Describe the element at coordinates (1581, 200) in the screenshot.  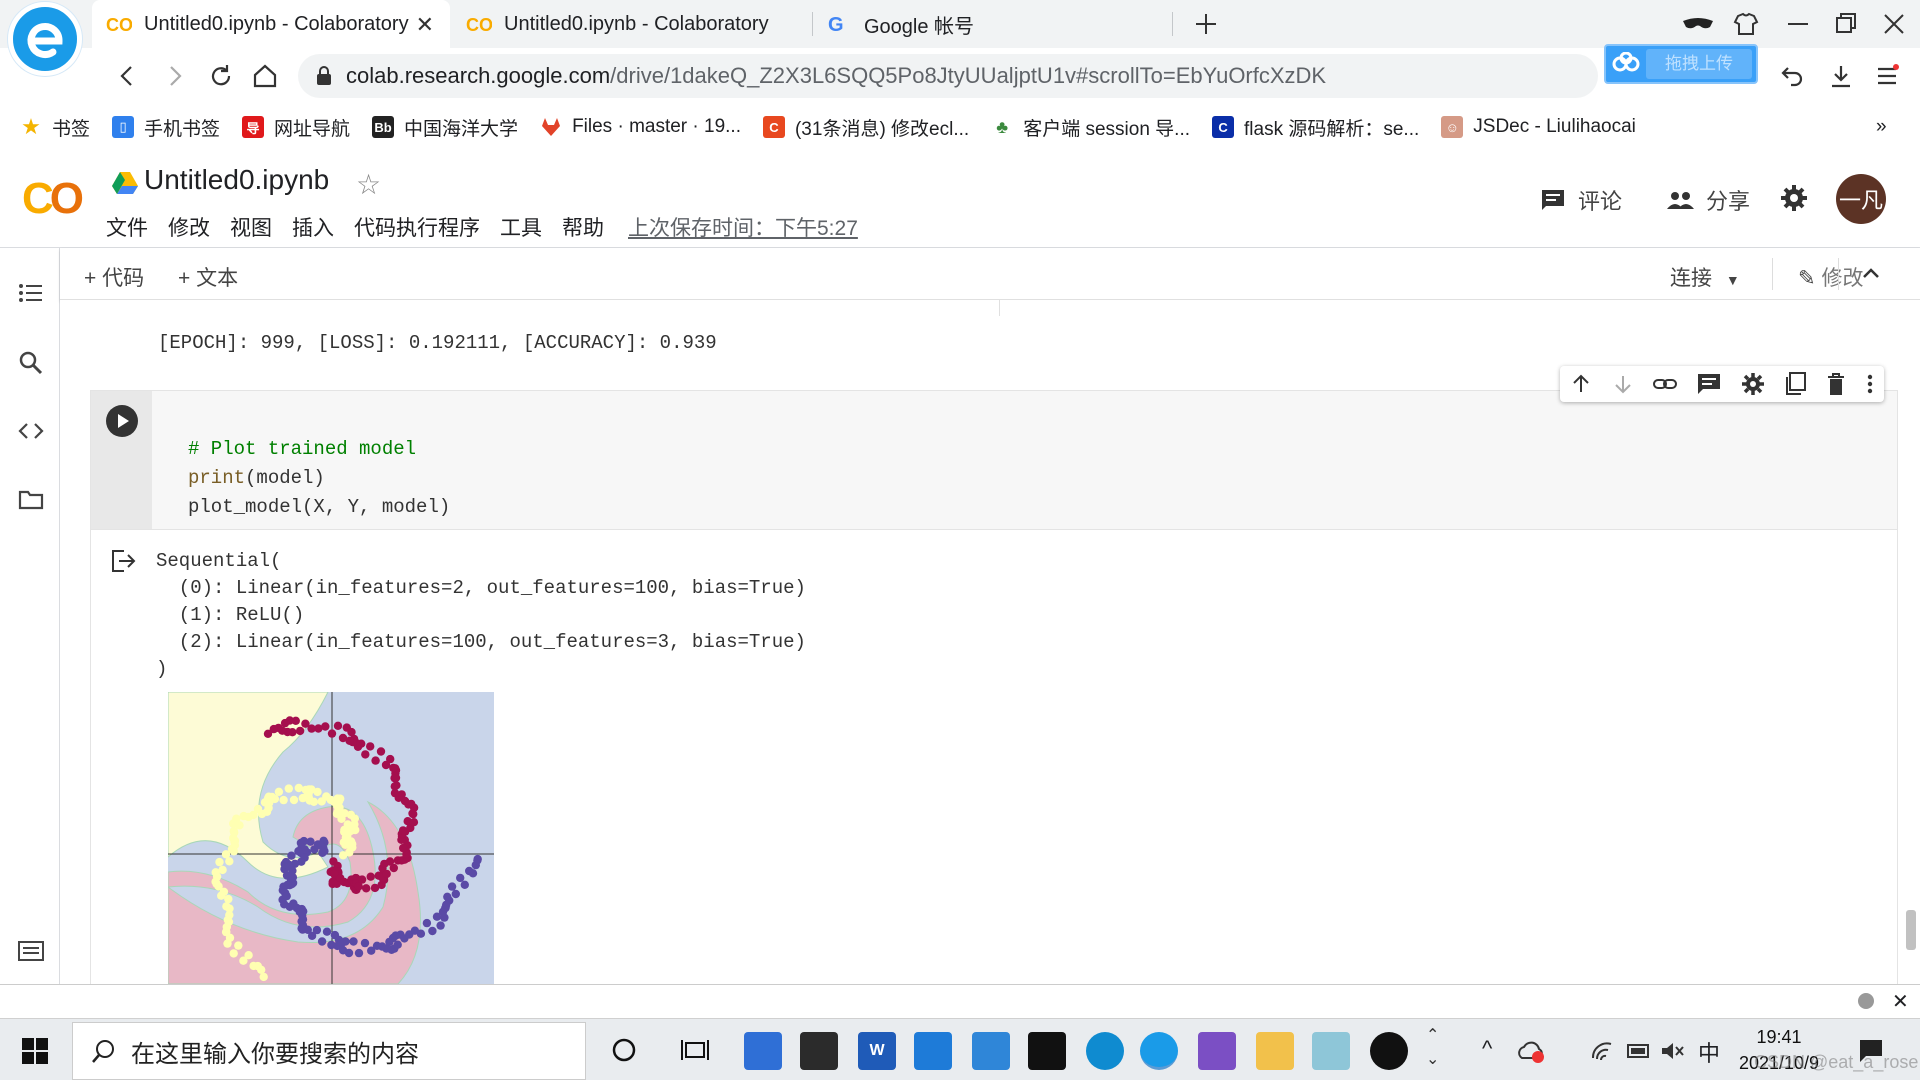
I see `comment-button: 评论` at that location.